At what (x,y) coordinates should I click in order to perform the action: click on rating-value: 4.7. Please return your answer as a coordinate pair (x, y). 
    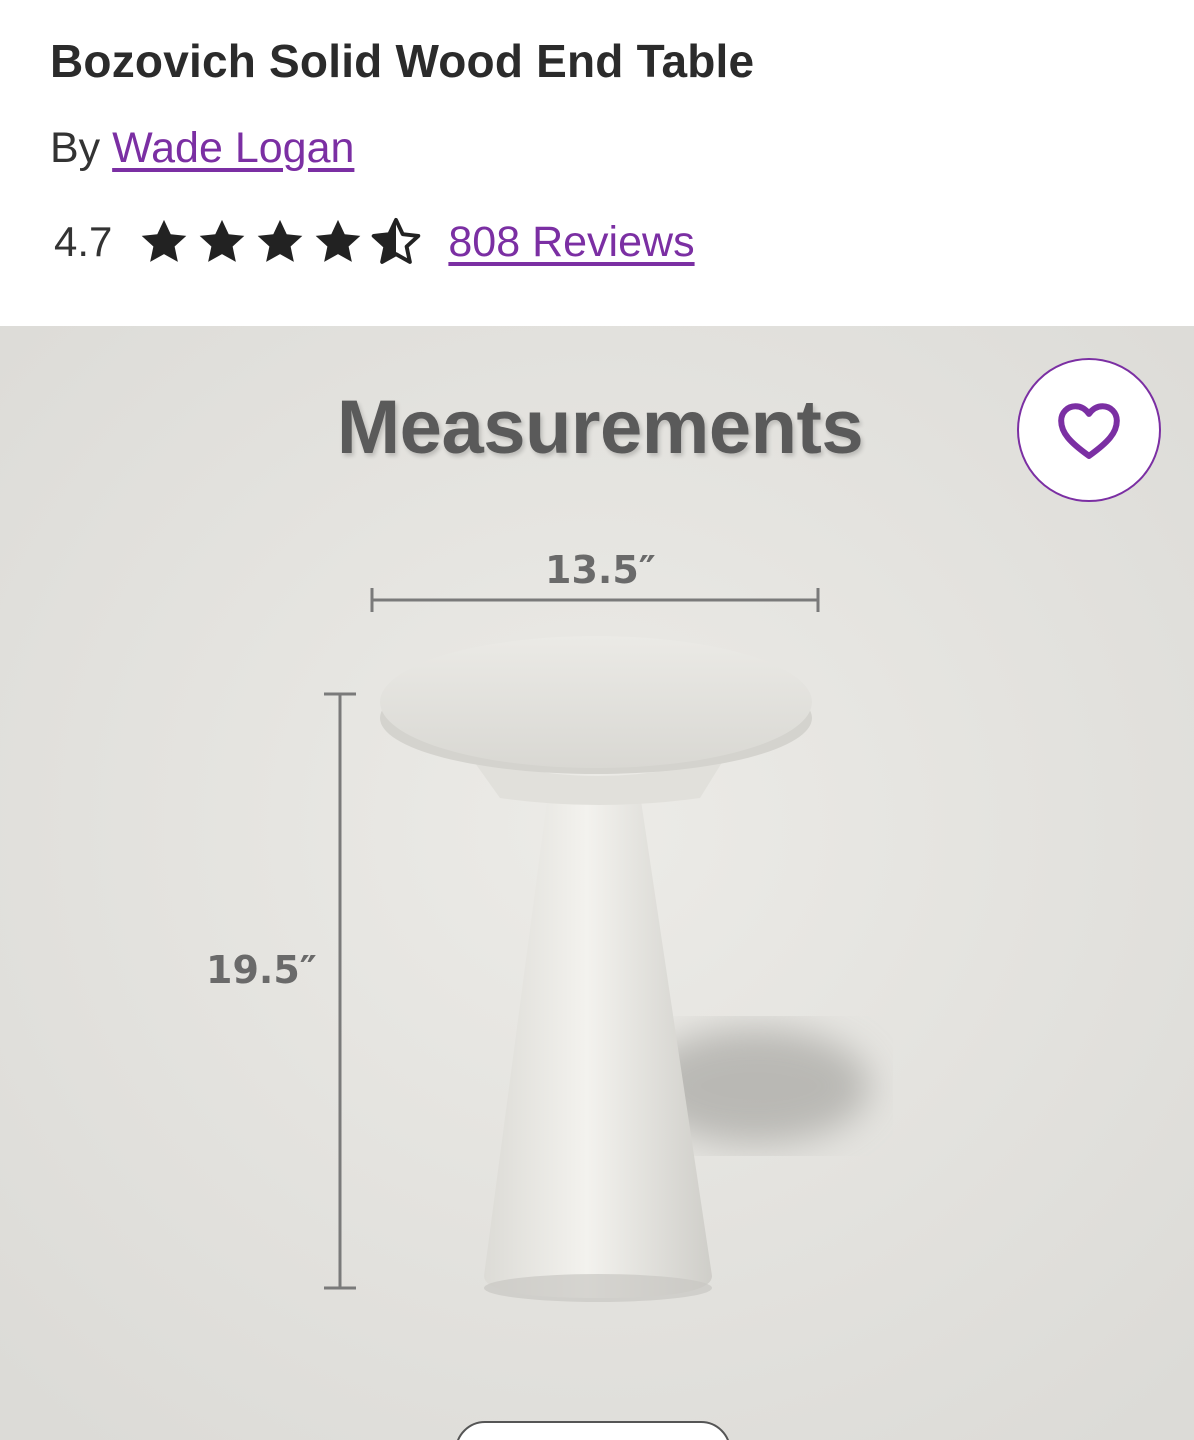
    Looking at the image, I should click on (83, 241).